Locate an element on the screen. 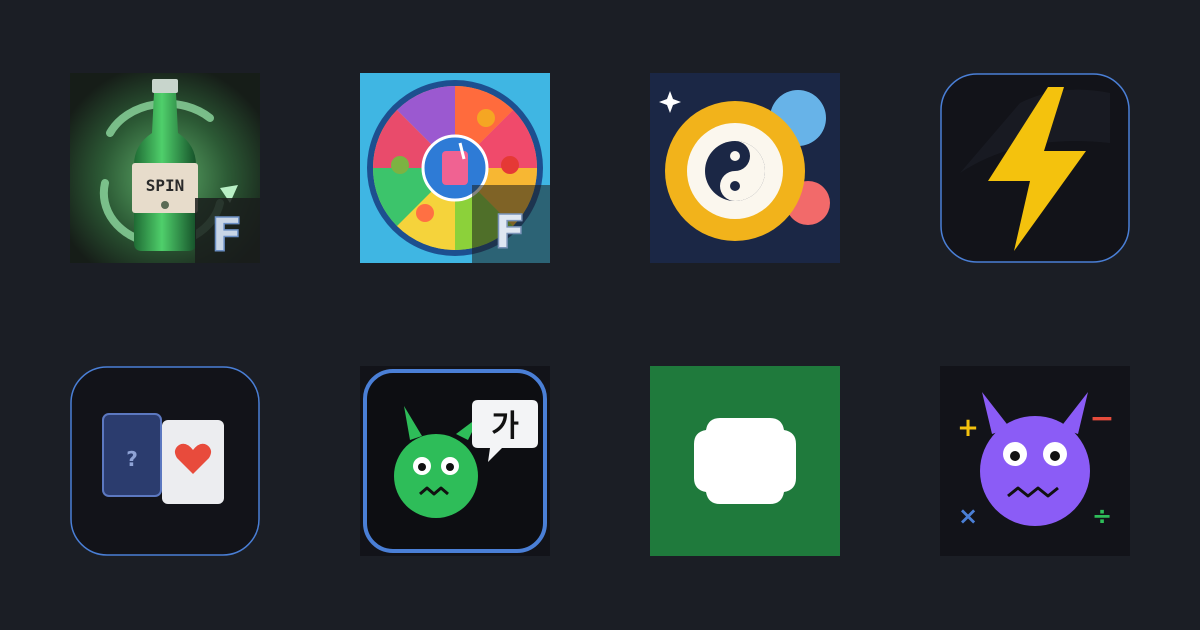 This screenshot has width=1200, height=630. yin-yang-ball-icon is located at coordinates (745, 168).